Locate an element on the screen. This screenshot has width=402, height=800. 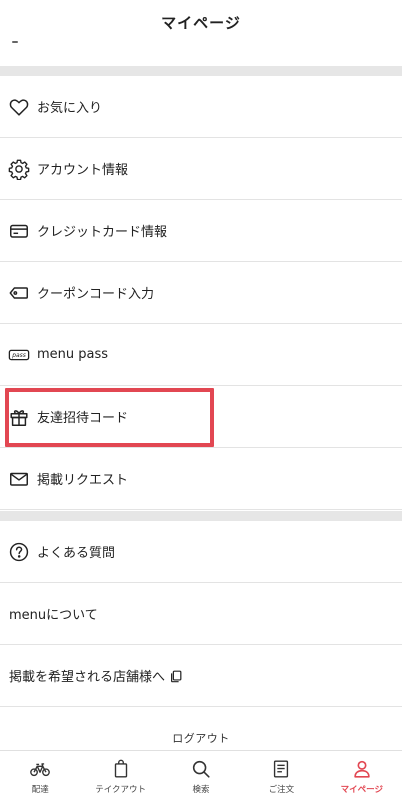
tab-search: 検索 is located at coordinates (201, 775).